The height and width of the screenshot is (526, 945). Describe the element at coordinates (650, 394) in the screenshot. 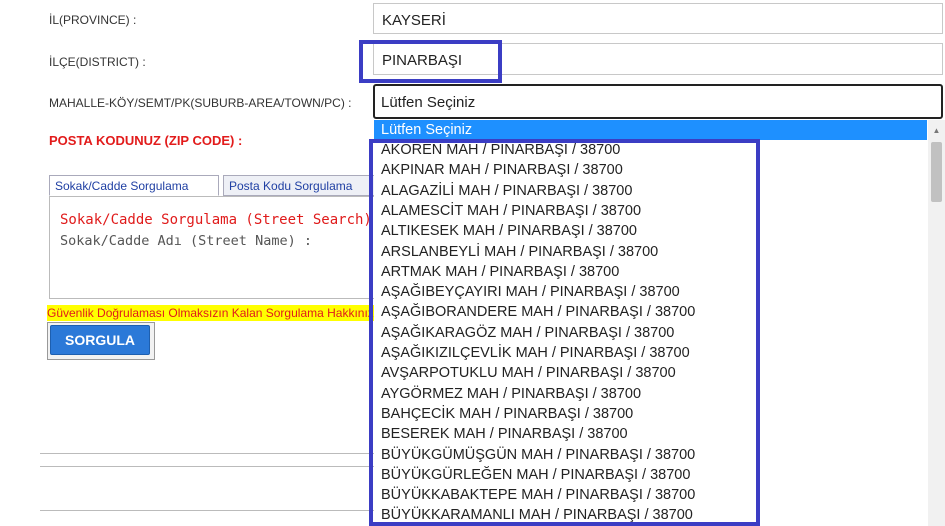

I see `dropdown-option: AYGÖRMEZ MAH / PINARBAŞI / 38700` at that location.